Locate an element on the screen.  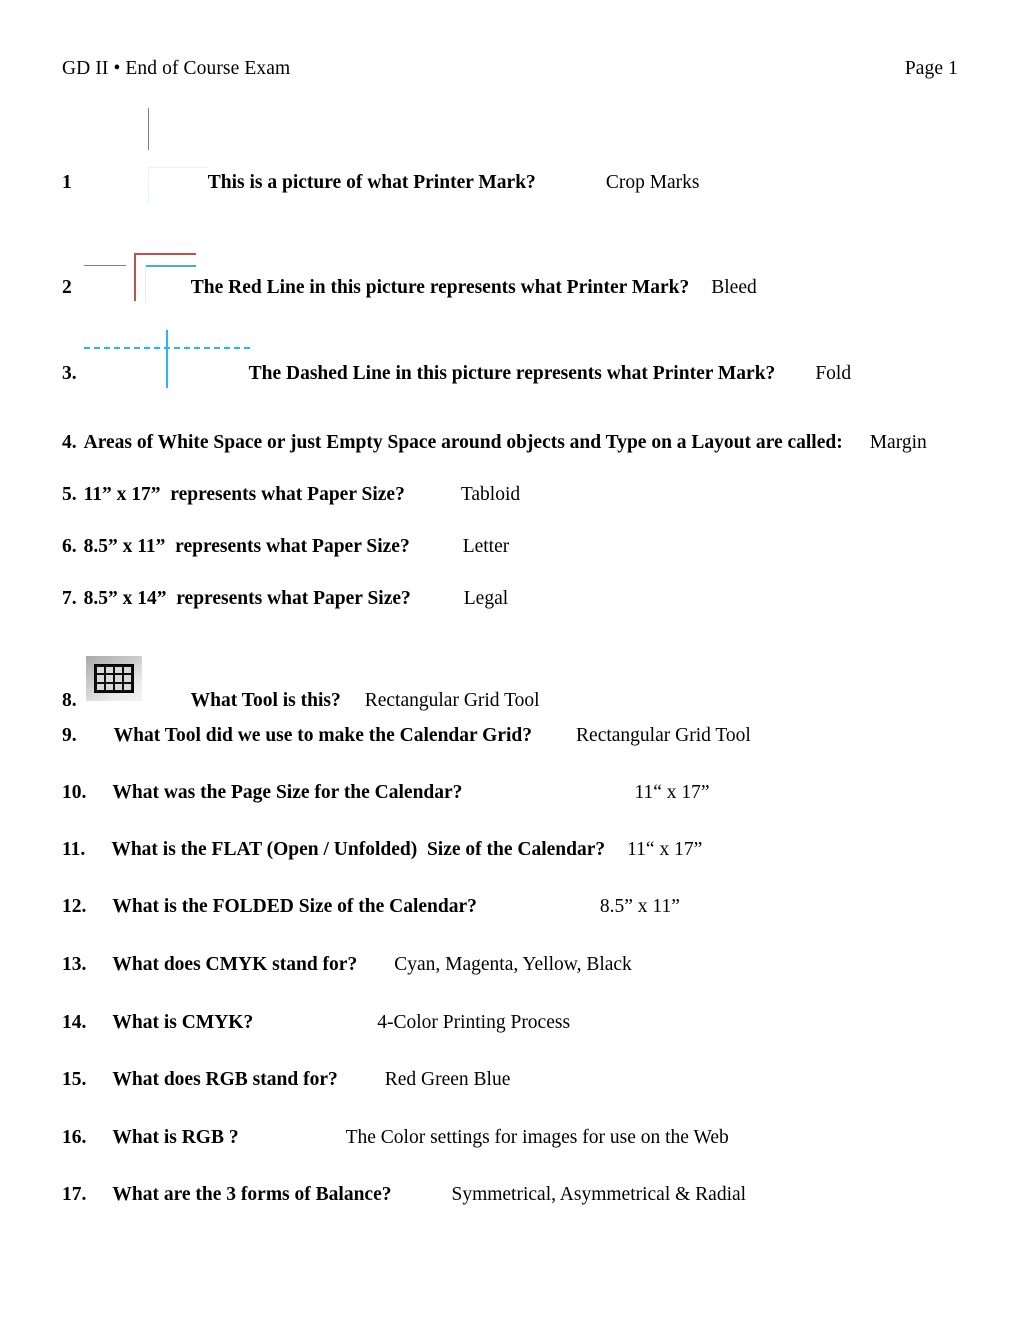
question-text: What is CMYK? is located at coordinates (183, 1022).